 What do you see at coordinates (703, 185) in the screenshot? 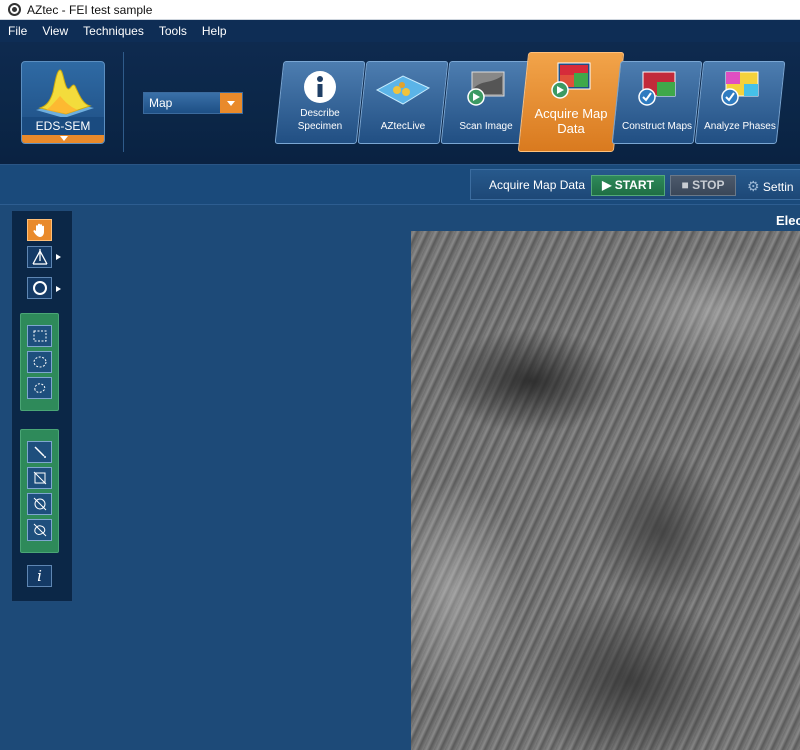
I see `stop-button: ■ STOP` at bounding box center [703, 185].